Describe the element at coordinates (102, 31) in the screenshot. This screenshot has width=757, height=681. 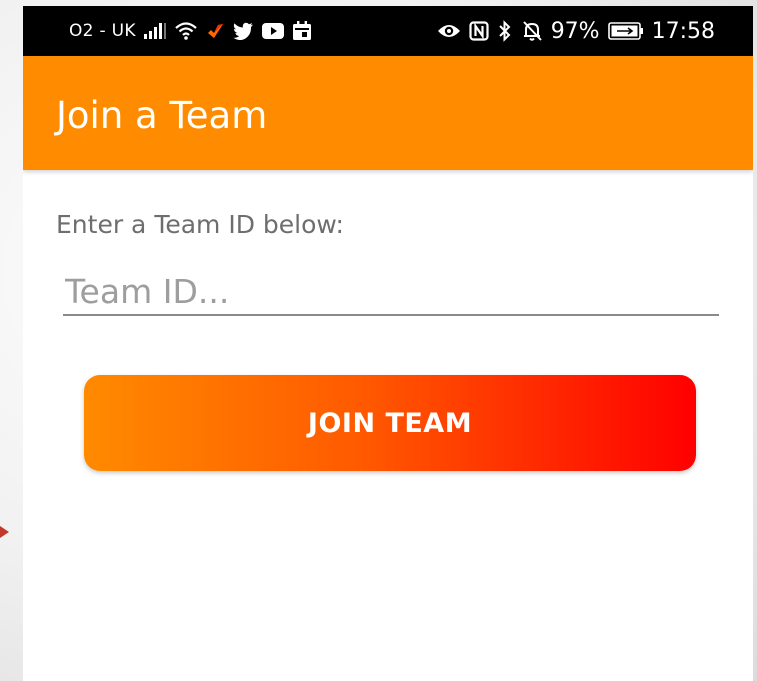
I see `carrier-label: O2 - UK` at that location.